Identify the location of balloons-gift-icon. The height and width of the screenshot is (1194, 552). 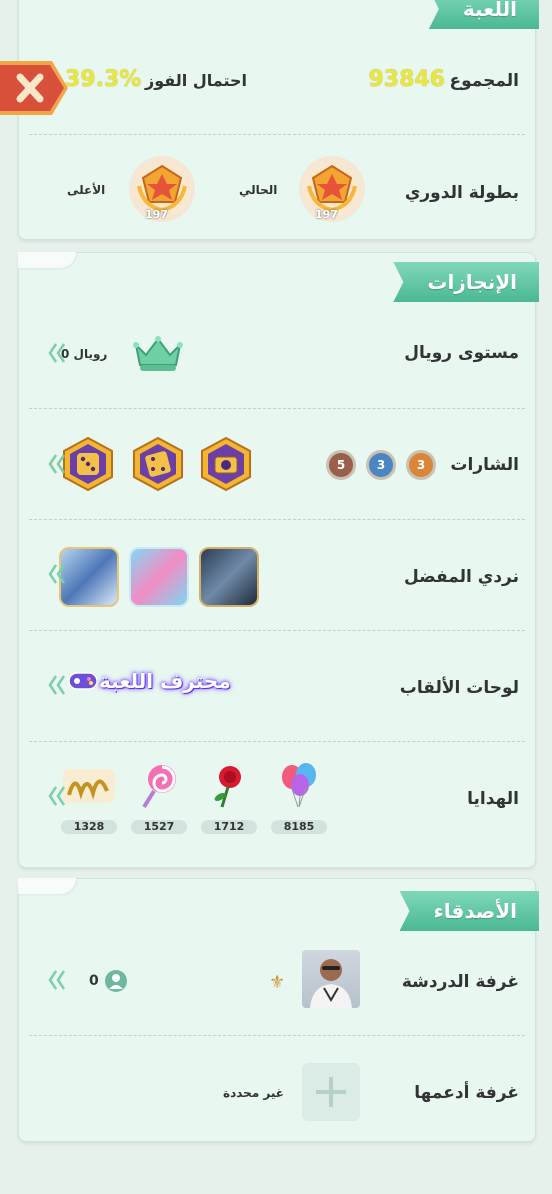
(299, 788).